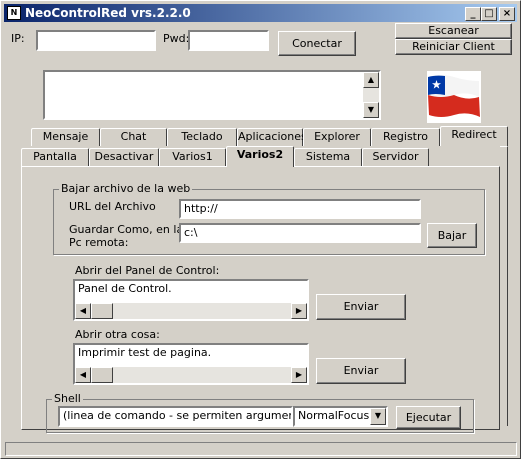 The height and width of the screenshot is (459, 521). What do you see at coordinates (112, 206) in the screenshot?
I see `url-label: URL del Archivo` at bounding box center [112, 206].